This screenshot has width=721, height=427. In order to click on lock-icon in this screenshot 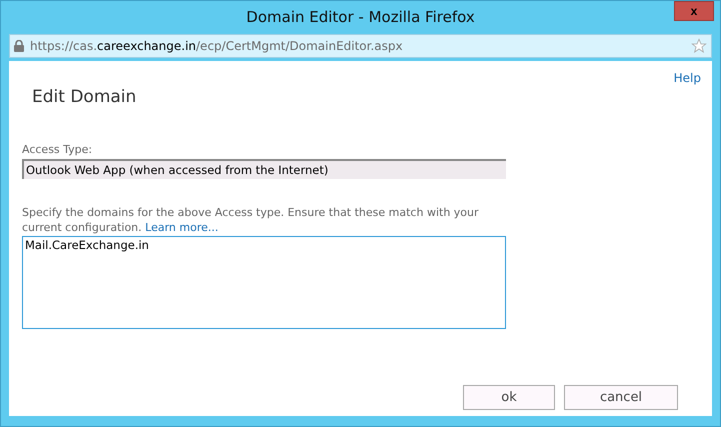, I will do `click(19, 46)`.